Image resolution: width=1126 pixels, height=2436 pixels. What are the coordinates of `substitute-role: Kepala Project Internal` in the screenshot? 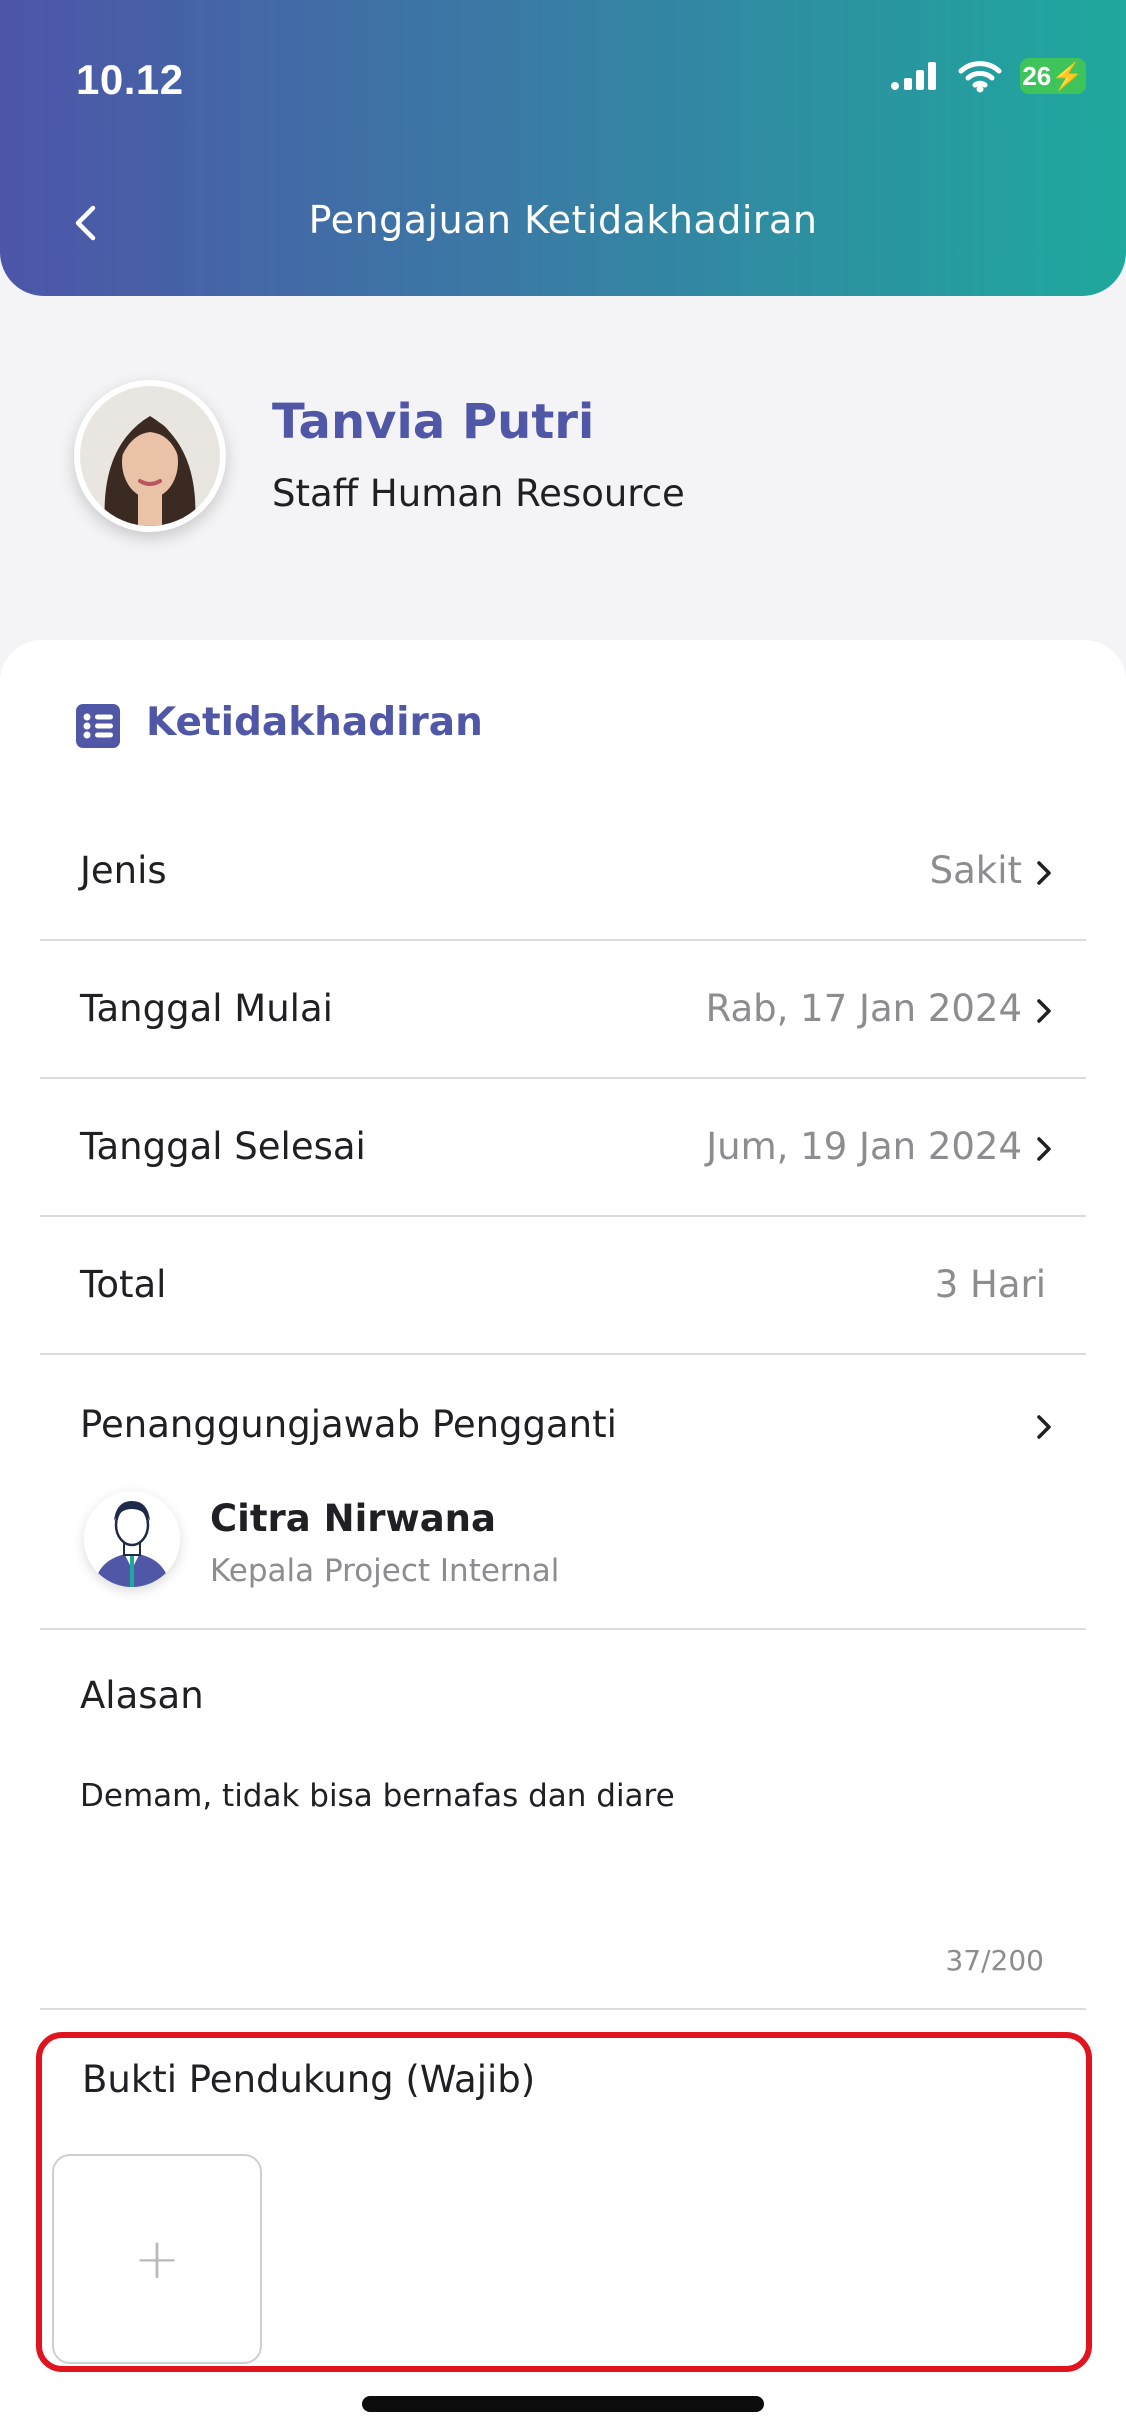 It's located at (385, 1571).